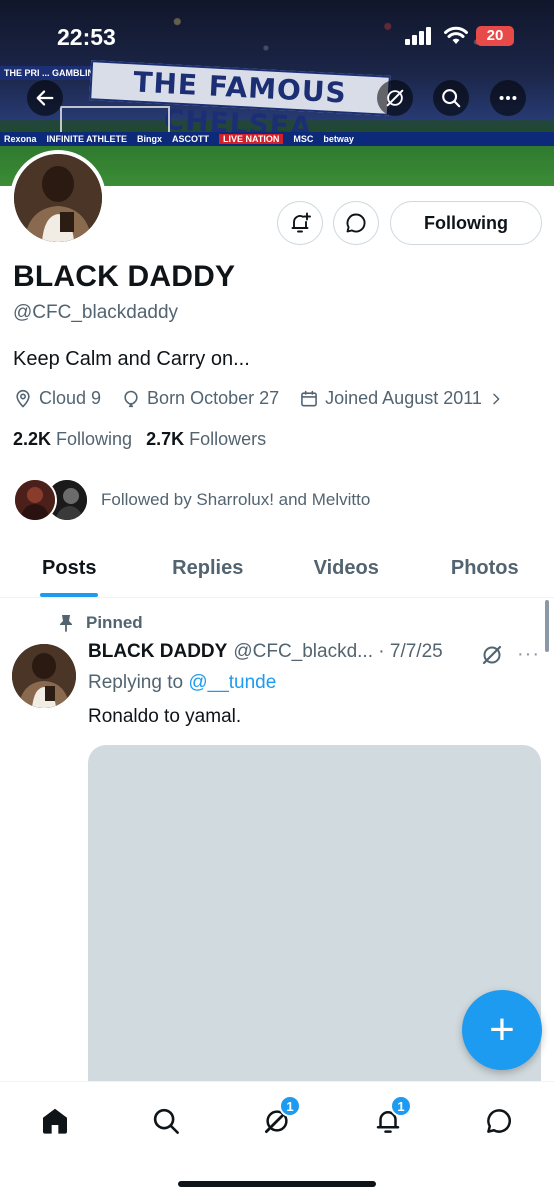  I want to click on profile-handle: @CFC_blackdaddy, so click(96, 312).